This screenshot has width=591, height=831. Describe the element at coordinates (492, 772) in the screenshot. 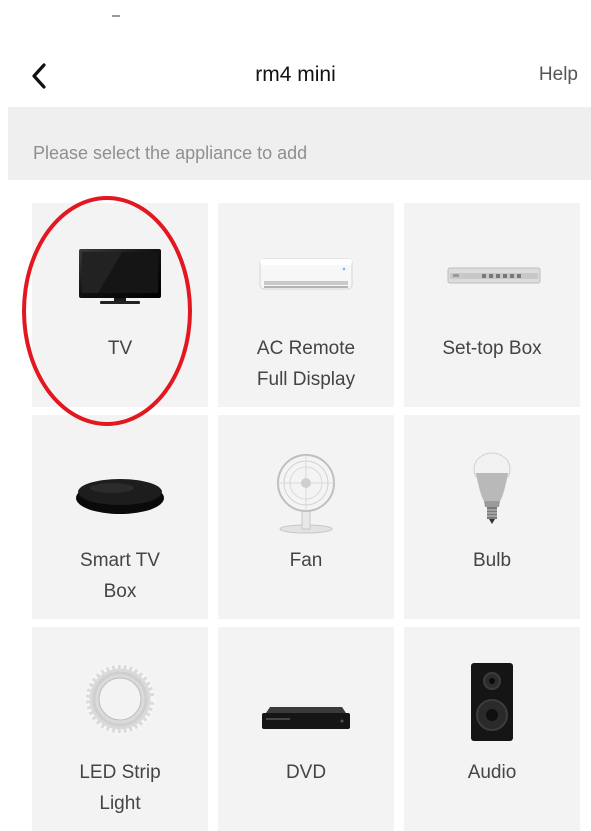

I see `appliance-label: Audio` at that location.